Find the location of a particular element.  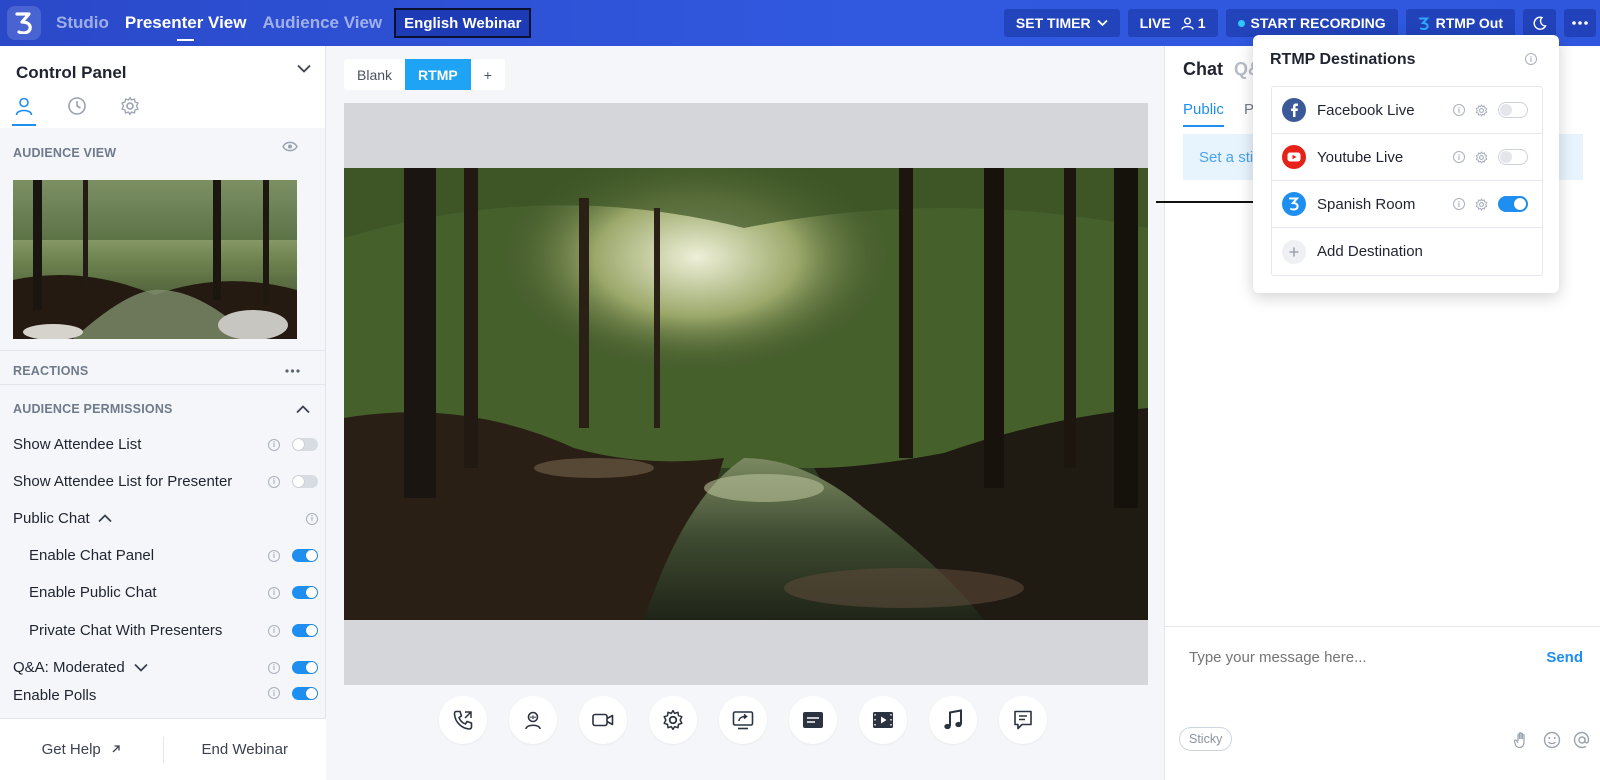

notes-button is located at coordinates (1023, 720).